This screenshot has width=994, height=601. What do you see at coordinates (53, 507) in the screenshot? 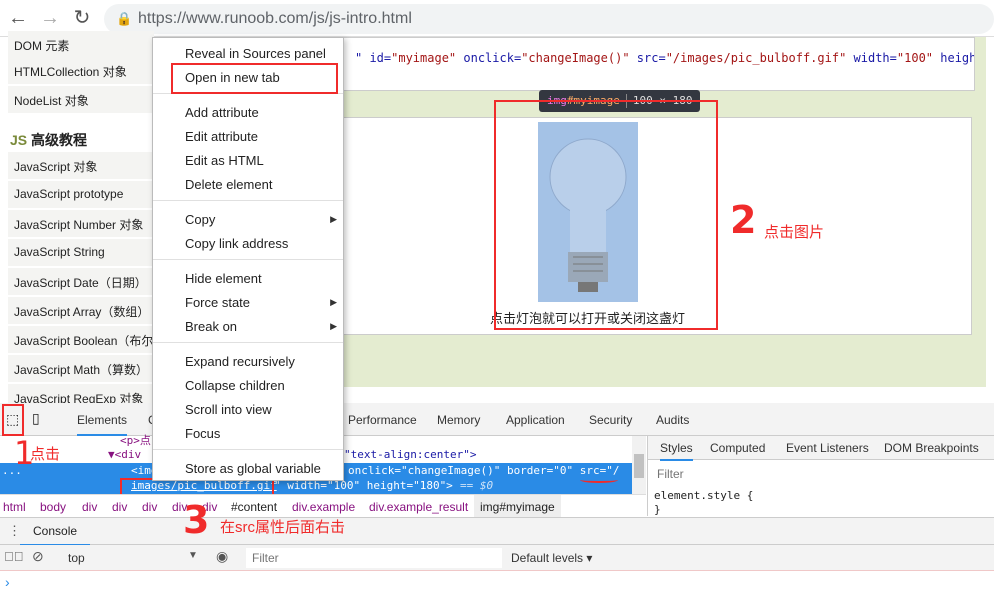
I see `breadcrumb-item: body` at bounding box center [53, 507].